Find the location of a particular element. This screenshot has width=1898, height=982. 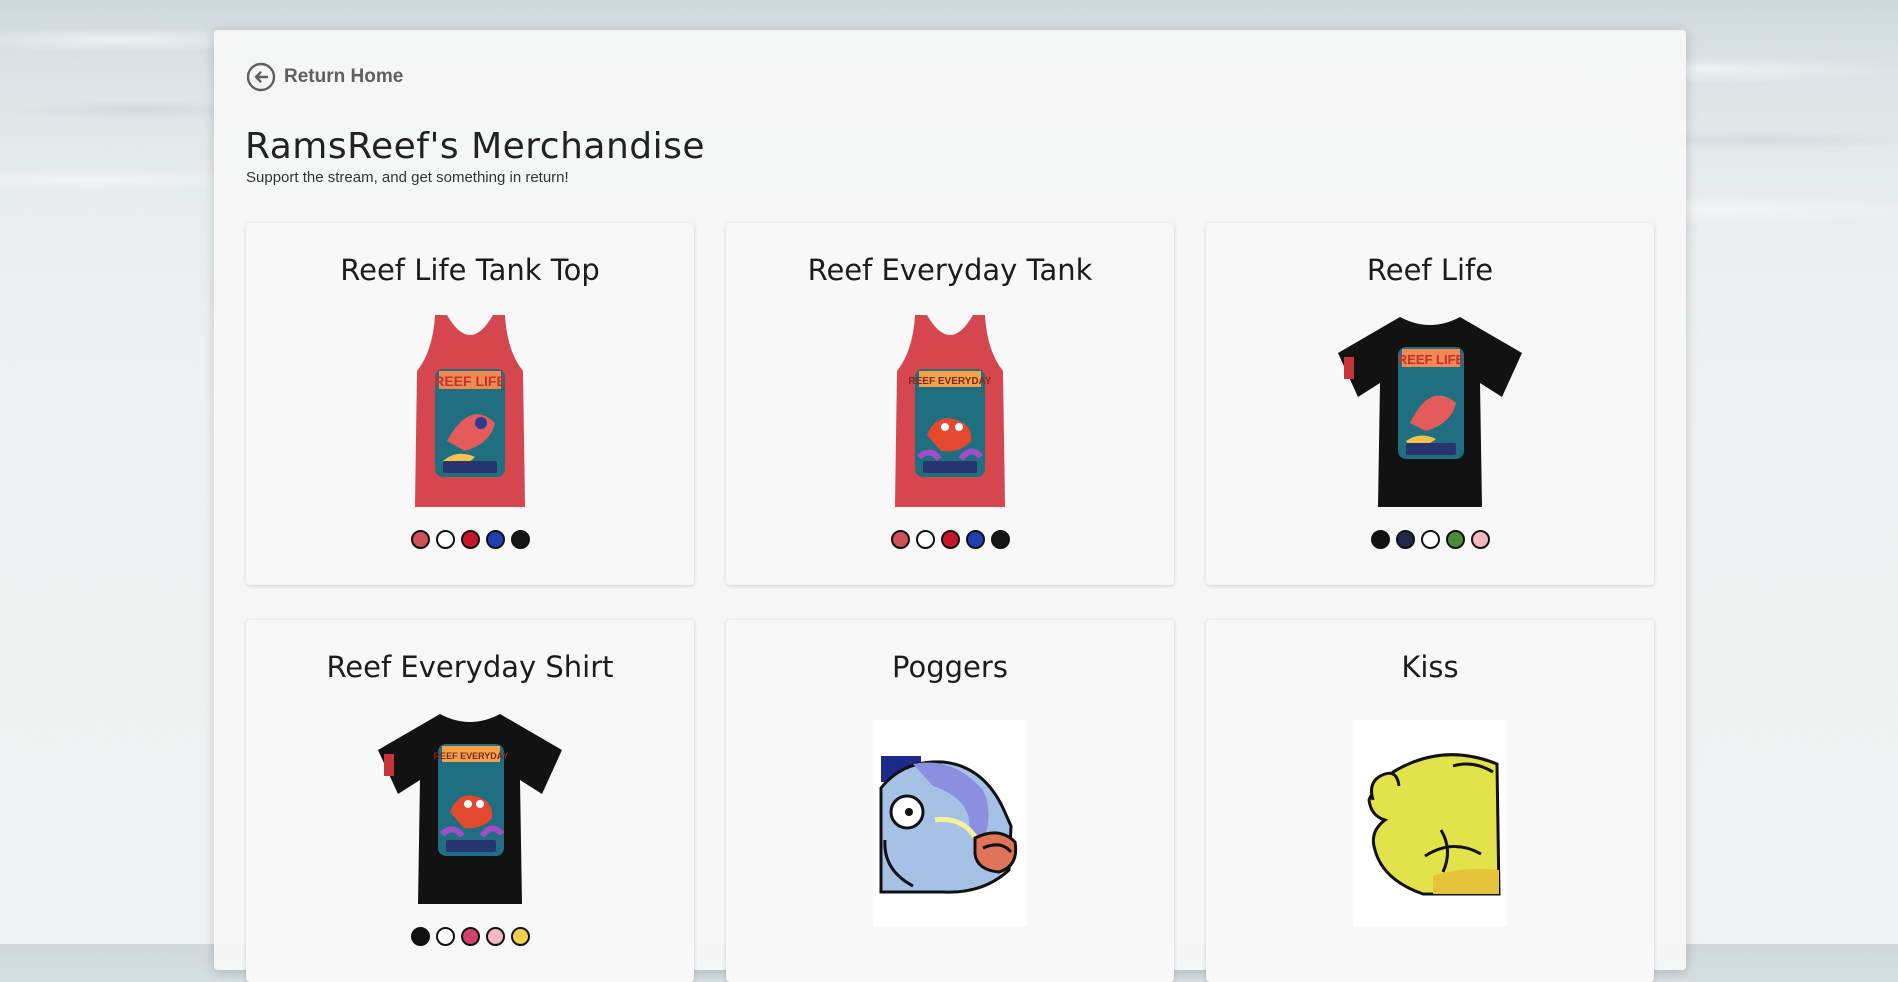

product-card-reef-life: Reef Life REEF LIFE is located at coordinates (1430, 404).